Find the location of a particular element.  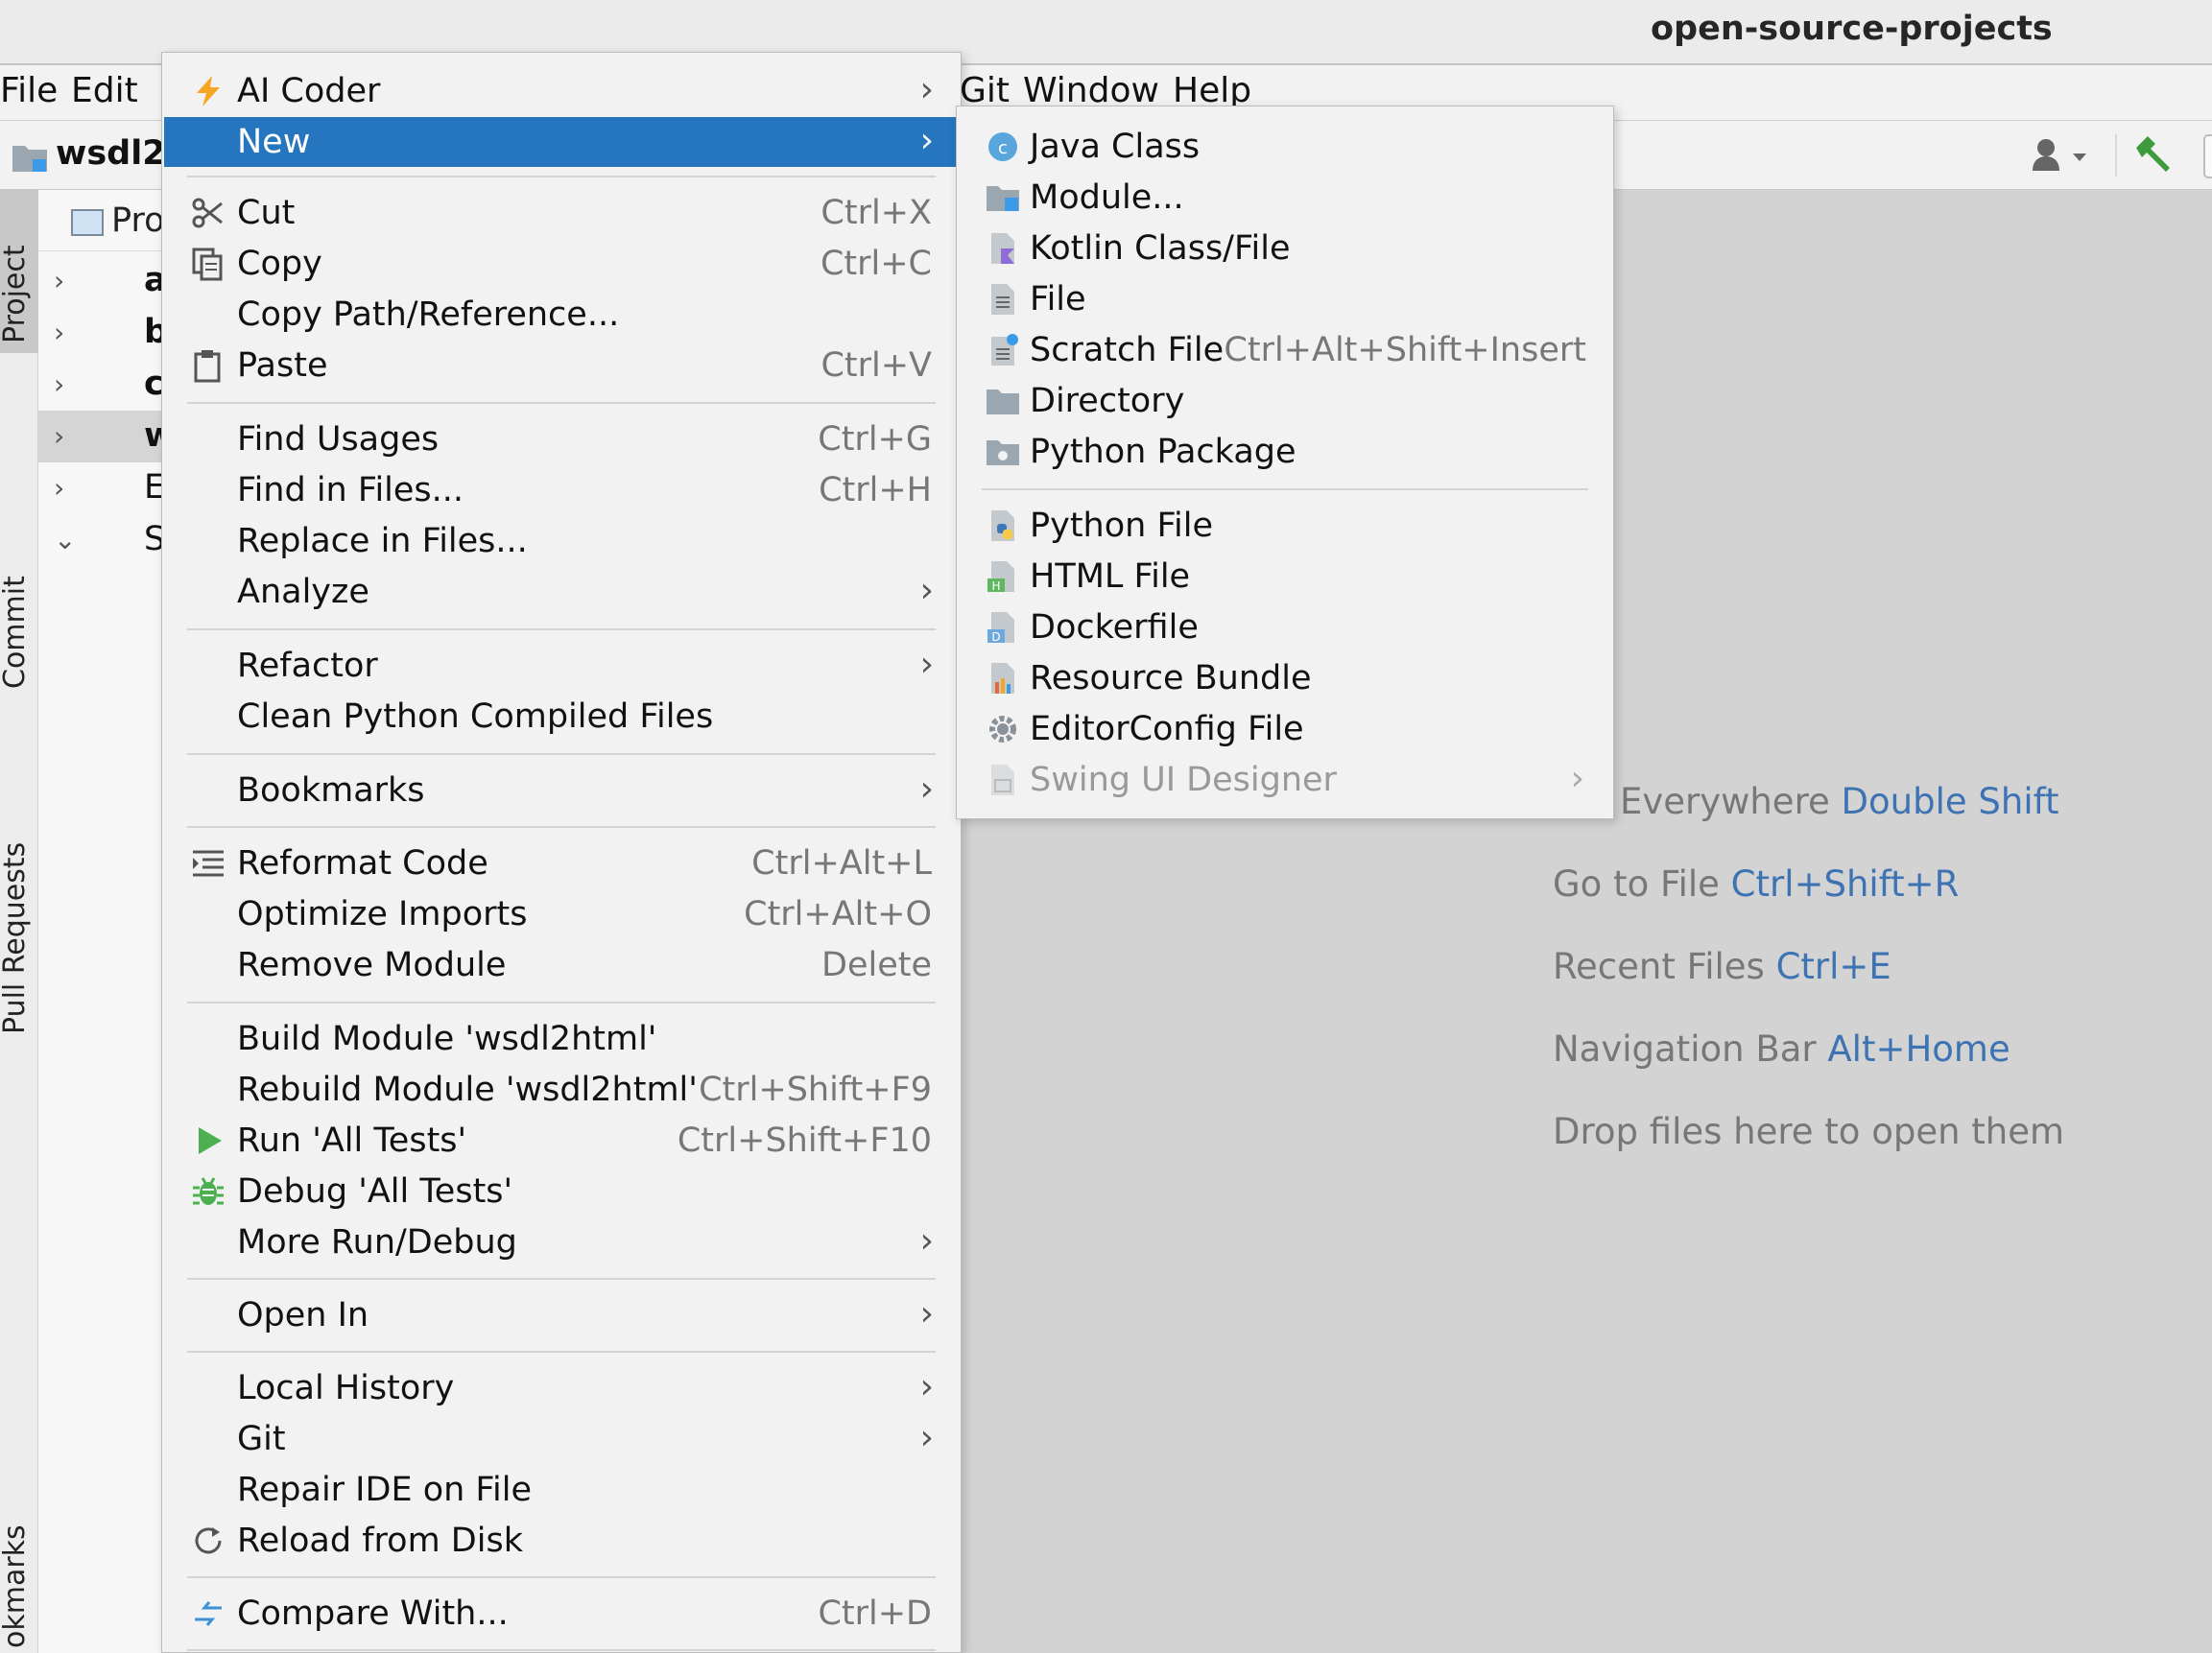

tree-row: › b is located at coordinates (103, 333).